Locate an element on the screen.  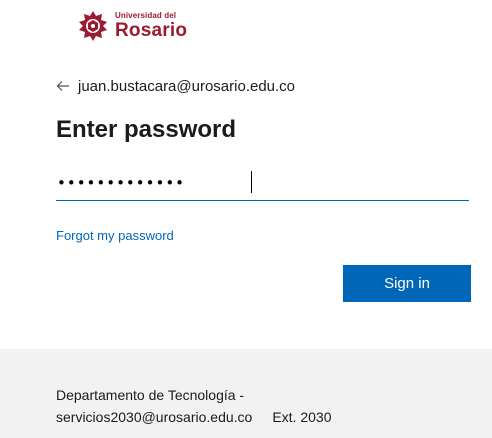
footer-contact: servicios2030@urosario.edu.co Ext. 2030 is located at coordinates (193, 417).